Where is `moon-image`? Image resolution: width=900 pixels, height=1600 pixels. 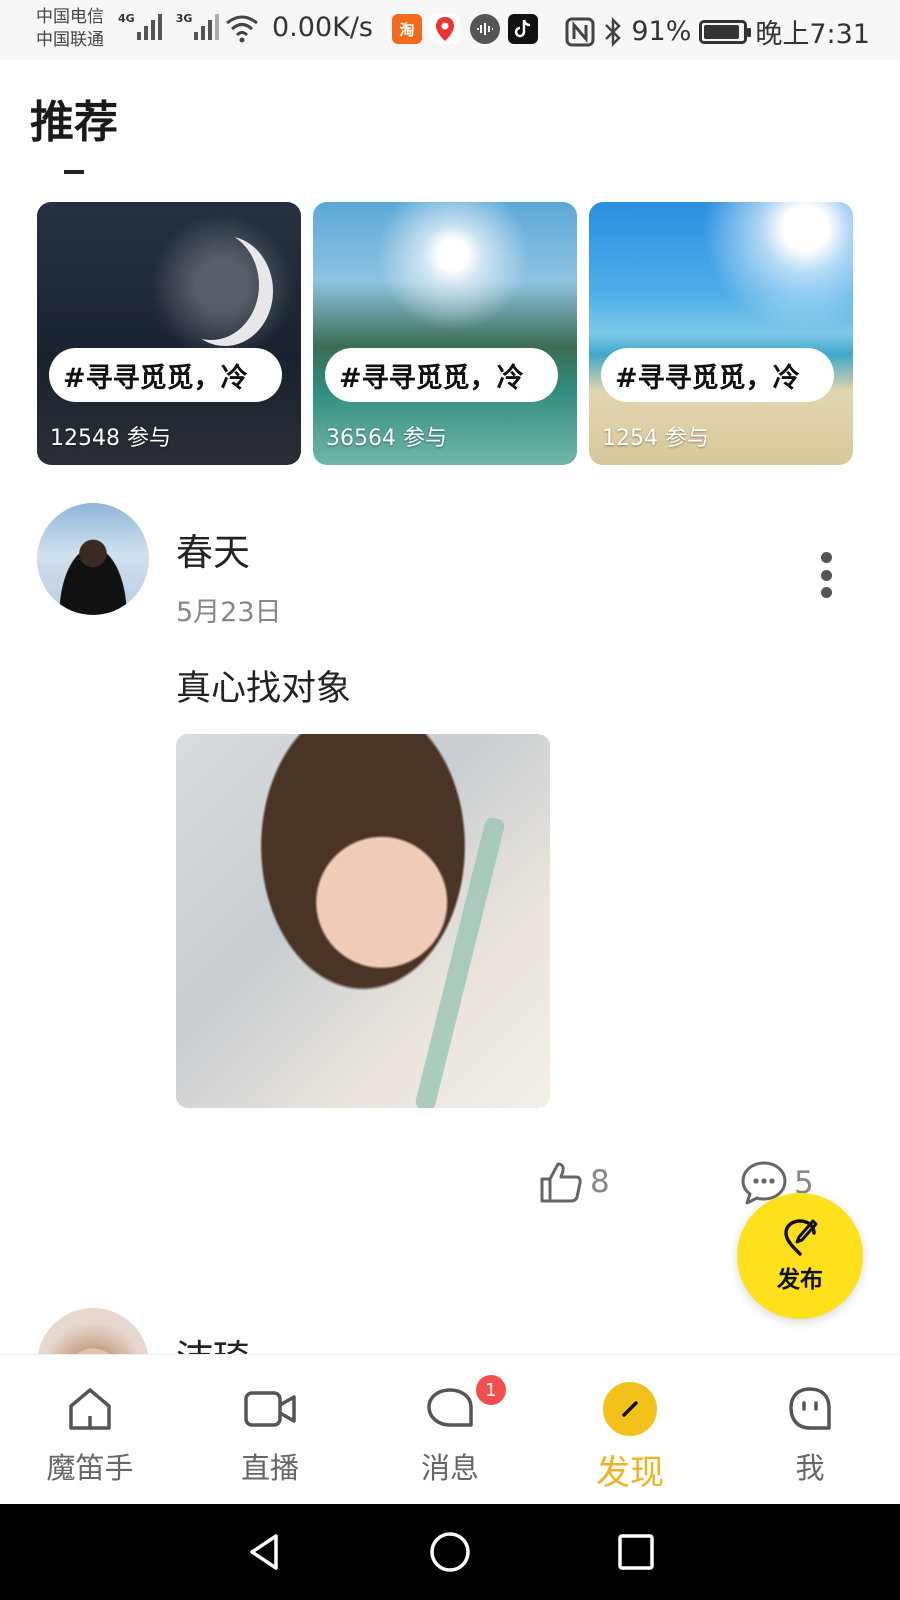
moon-image is located at coordinates (211, 285).